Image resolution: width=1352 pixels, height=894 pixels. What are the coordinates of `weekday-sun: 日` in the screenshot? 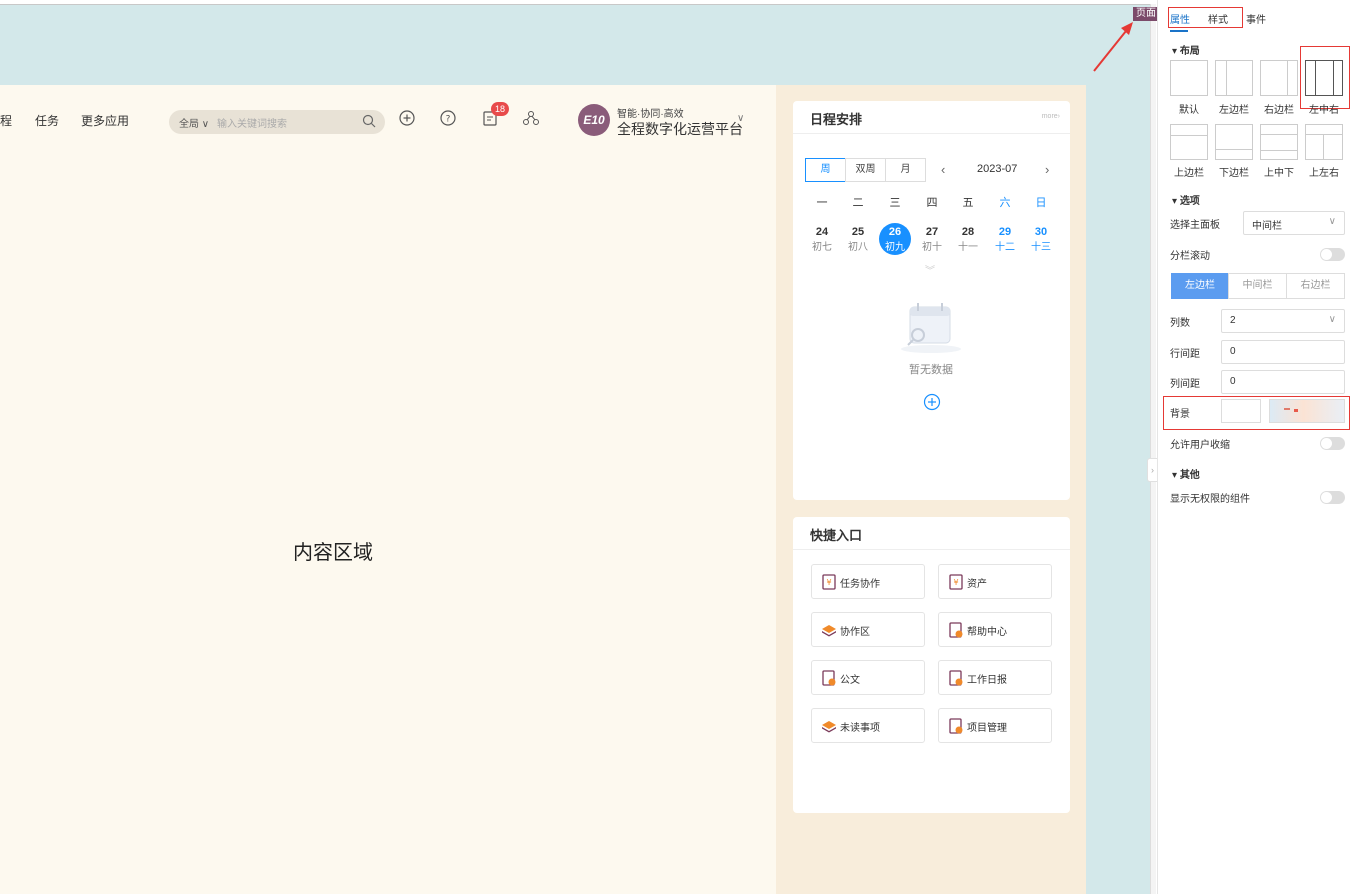 It's located at (1041, 203).